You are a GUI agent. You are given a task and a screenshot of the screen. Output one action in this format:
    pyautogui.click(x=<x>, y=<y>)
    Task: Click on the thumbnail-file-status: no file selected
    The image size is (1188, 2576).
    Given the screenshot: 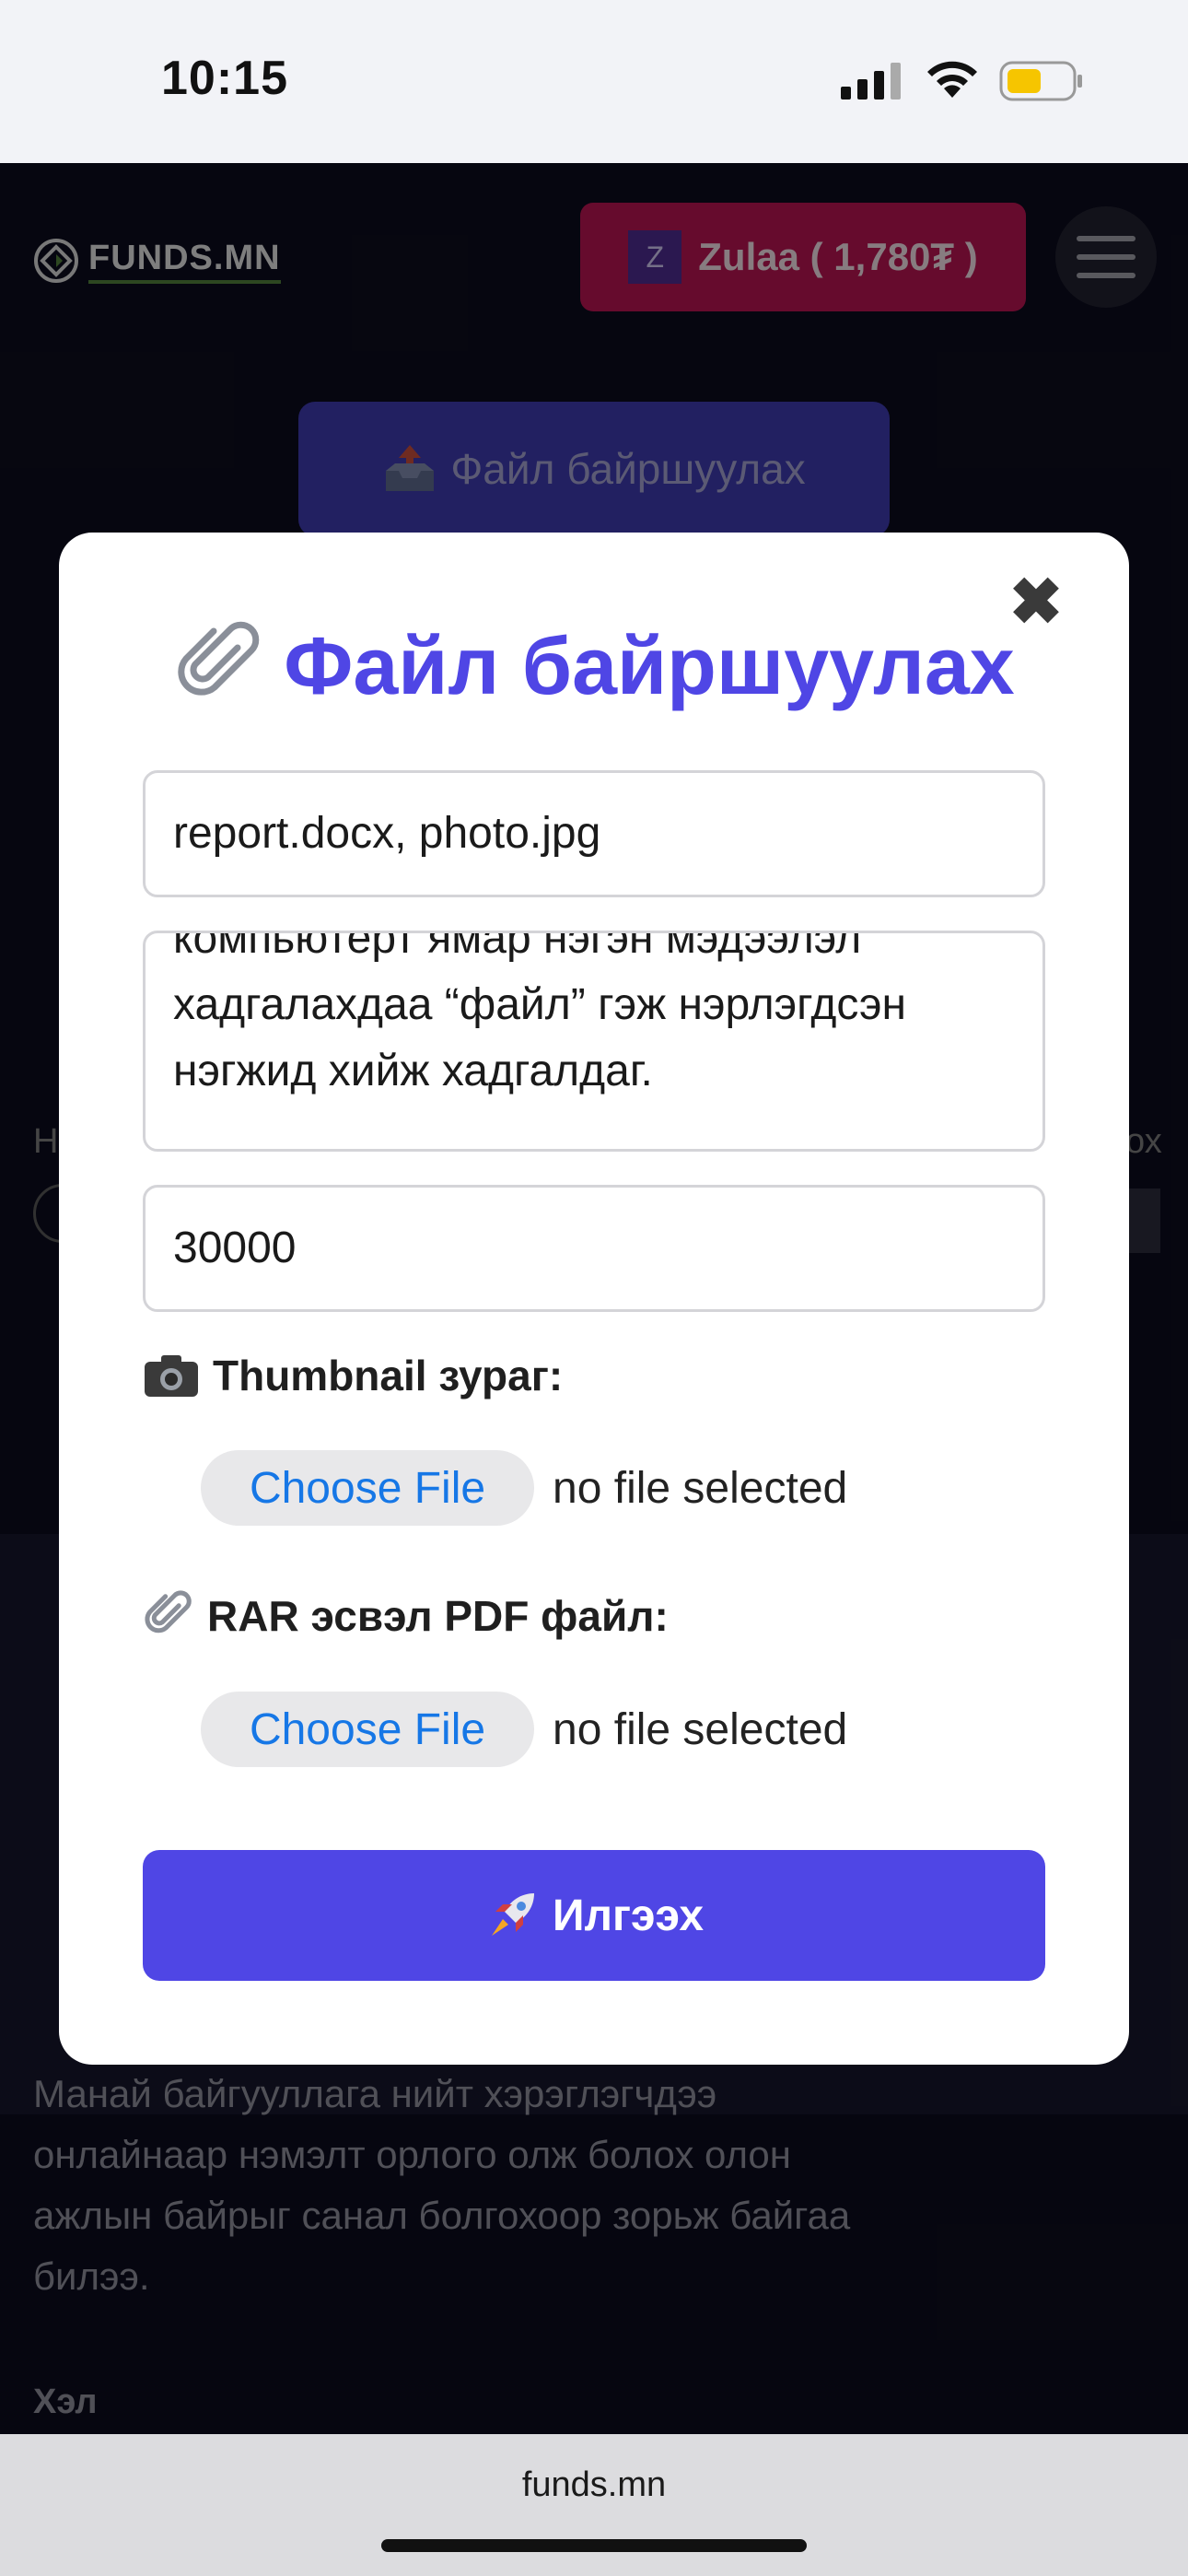 What is the action you would take?
    pyautogui.click(x=700, y=1488)
    